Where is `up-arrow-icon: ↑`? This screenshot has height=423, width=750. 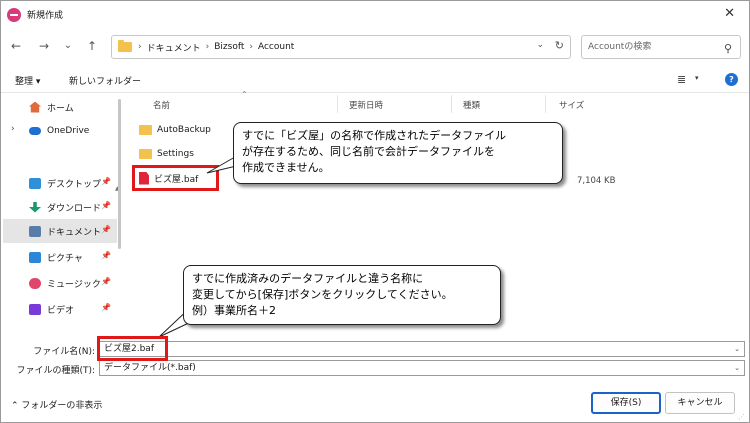 up-arrow-icon: ↑ is located at coordinates (92, 46).